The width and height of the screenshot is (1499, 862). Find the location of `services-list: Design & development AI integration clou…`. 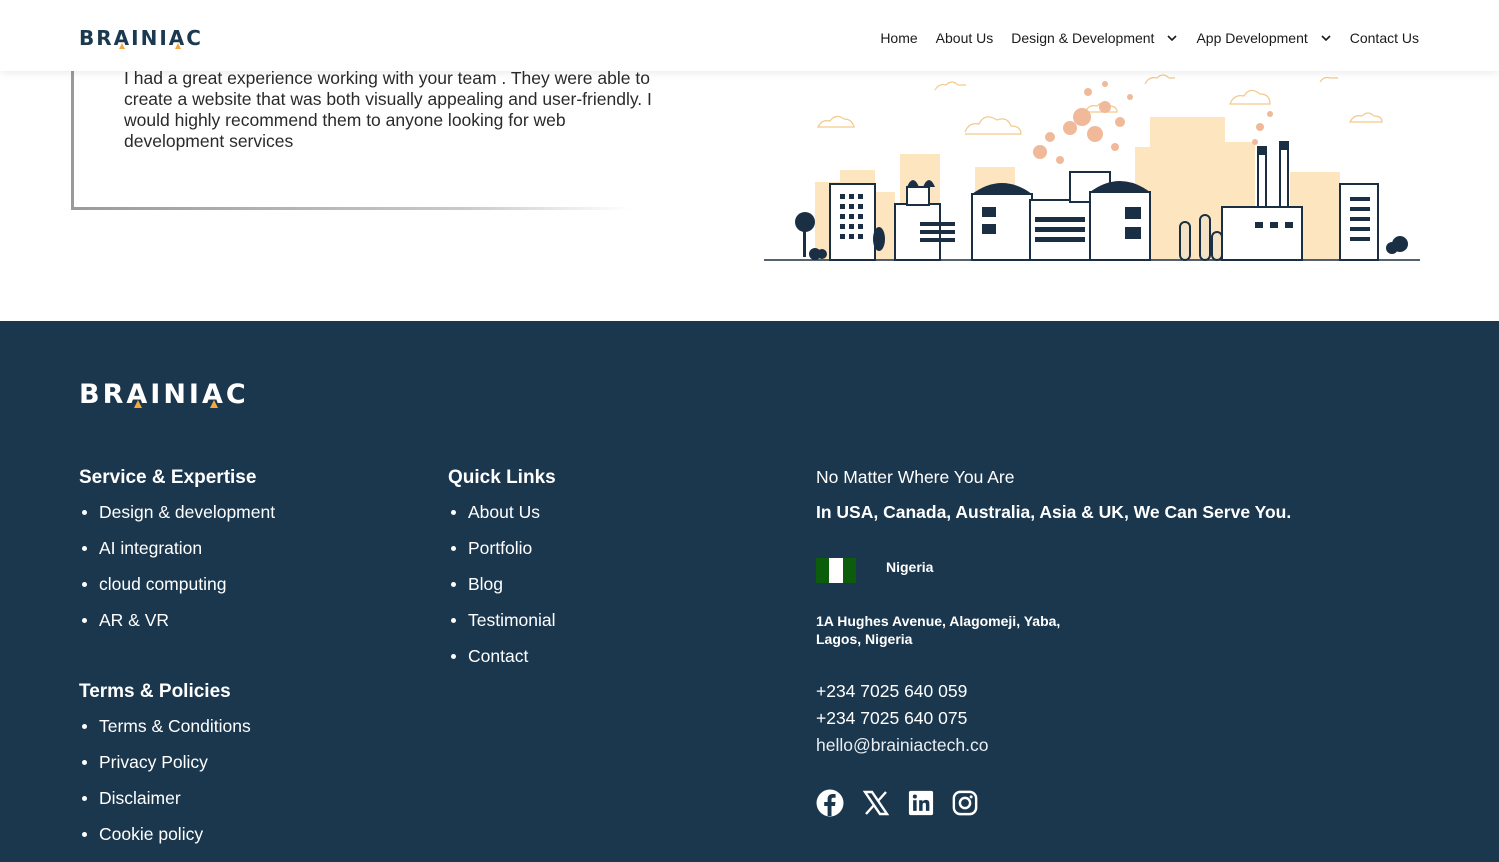

services-list: Design & development AI integration clou… is located at coordinates (177, 573).